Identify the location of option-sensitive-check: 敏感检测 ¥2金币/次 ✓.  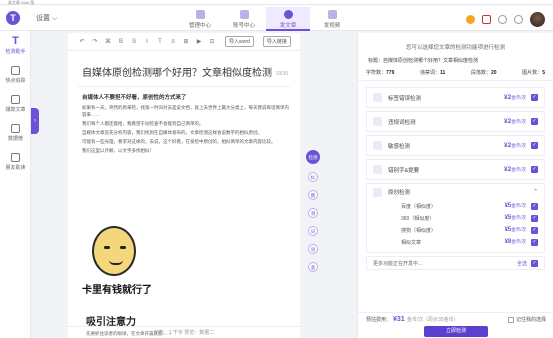
(455, 145).